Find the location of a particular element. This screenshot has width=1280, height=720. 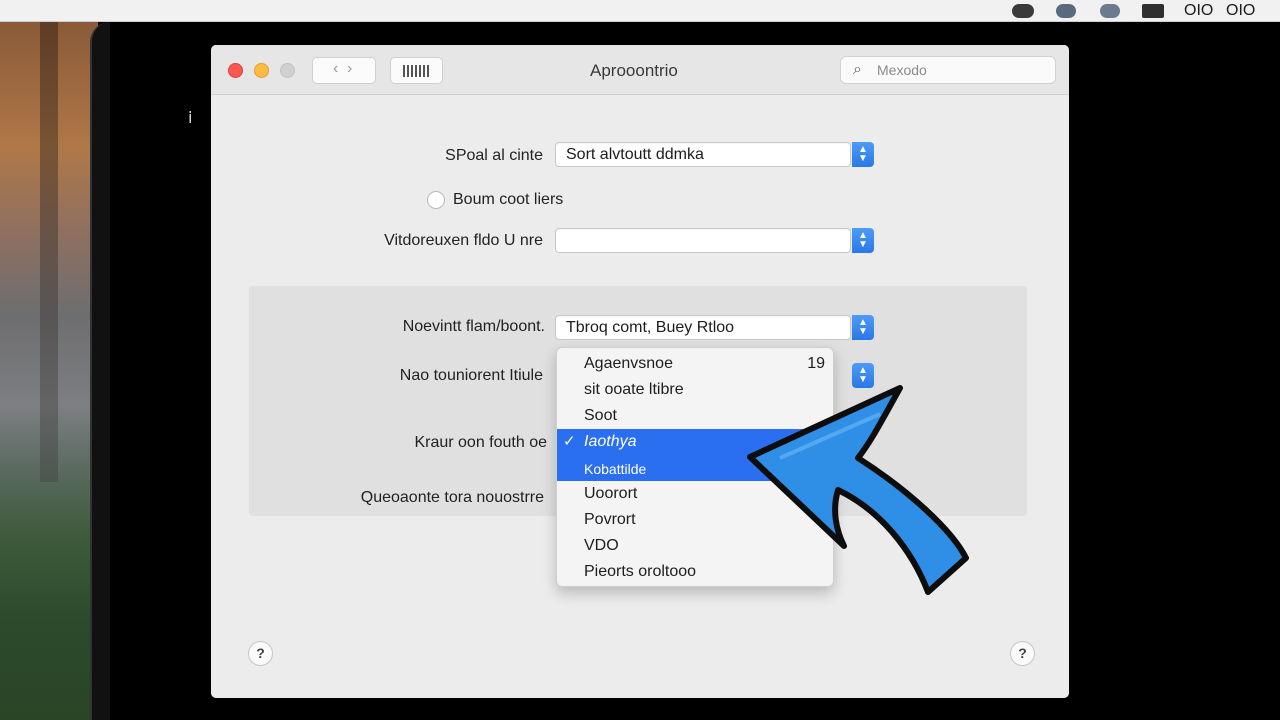

menu-item-label: Iaothya is located at coordinates (610, 441).